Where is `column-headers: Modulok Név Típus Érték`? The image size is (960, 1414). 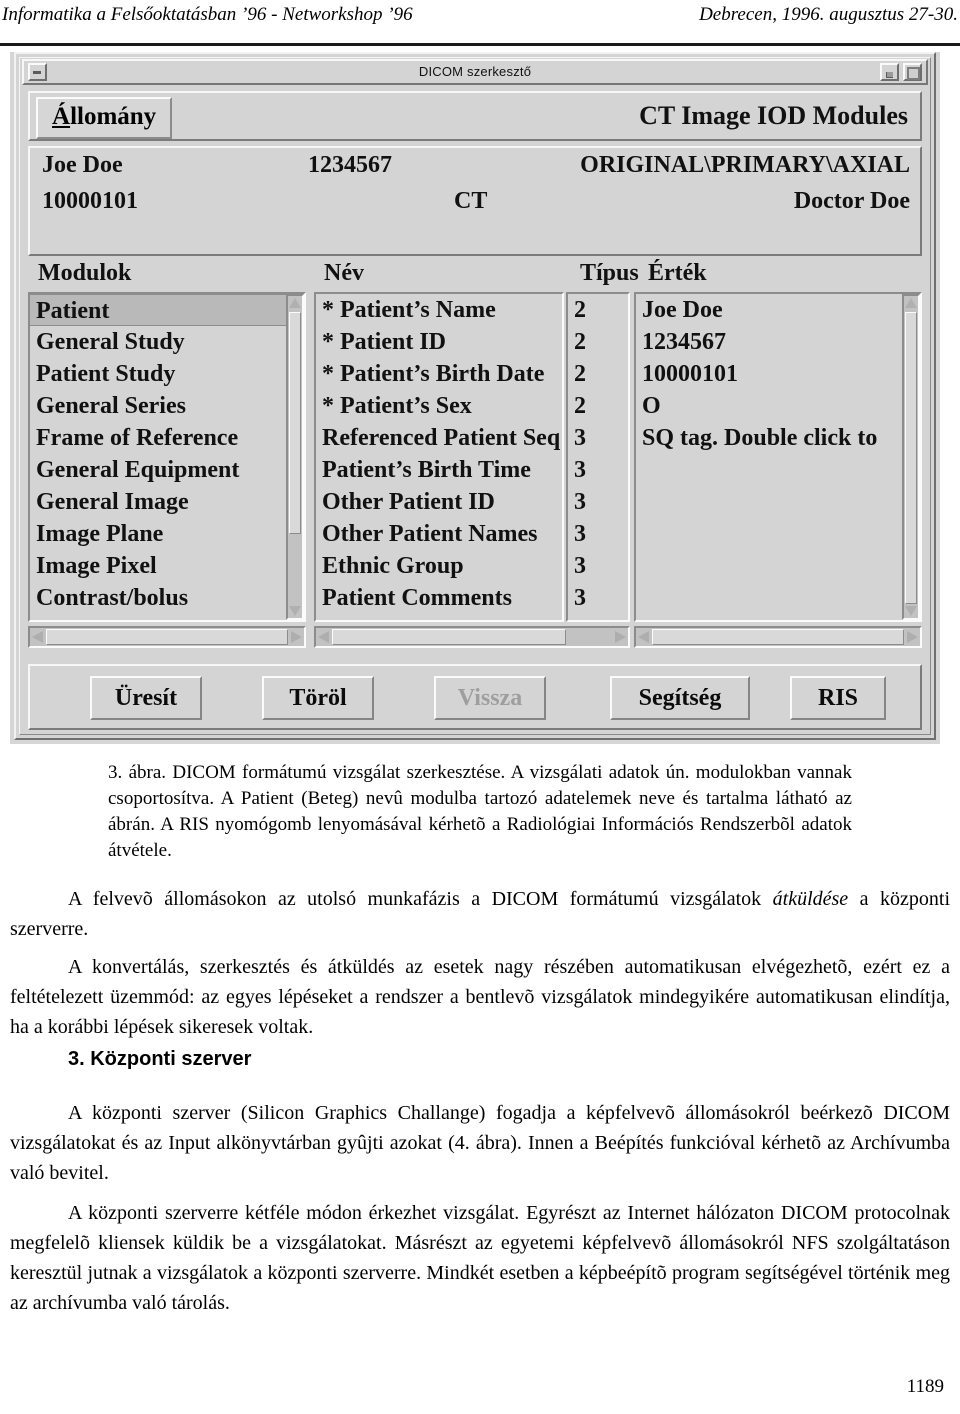
column-headers: Modulok Név Típus Érték is located at coordinates (475, 277).